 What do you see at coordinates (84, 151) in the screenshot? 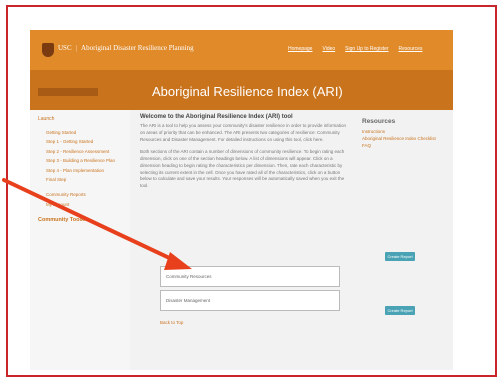
I see `sidebar-item-step-2: Step 2 - Resilience Assessment` at bounding box center [84, 151].